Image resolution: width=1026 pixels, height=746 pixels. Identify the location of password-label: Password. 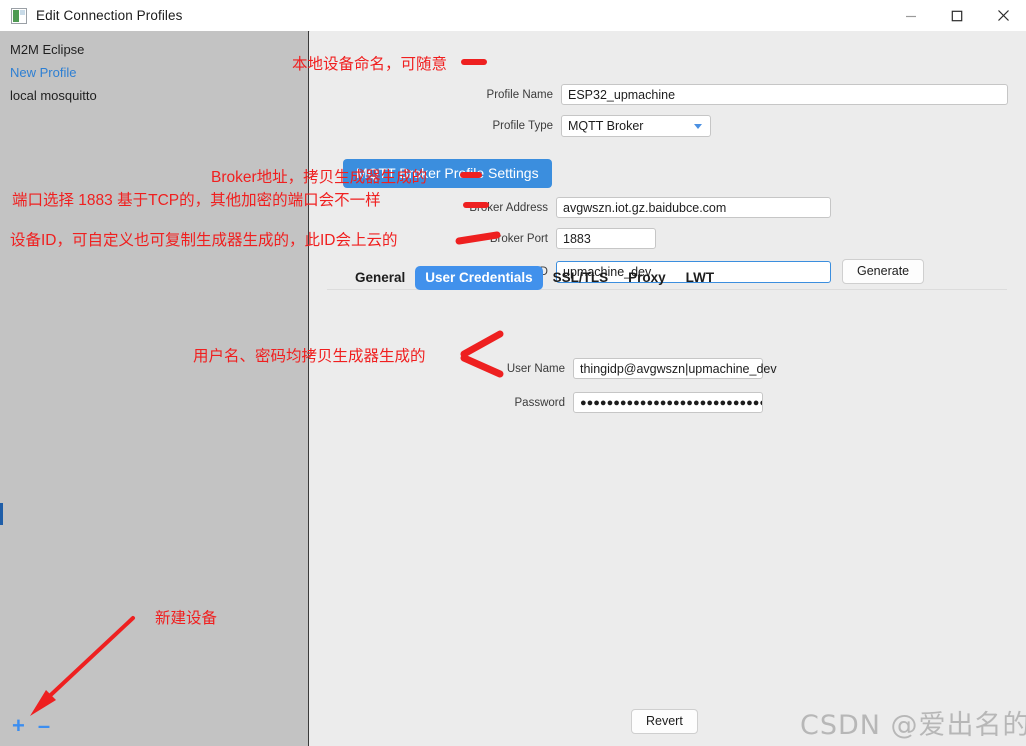
(540, 402).